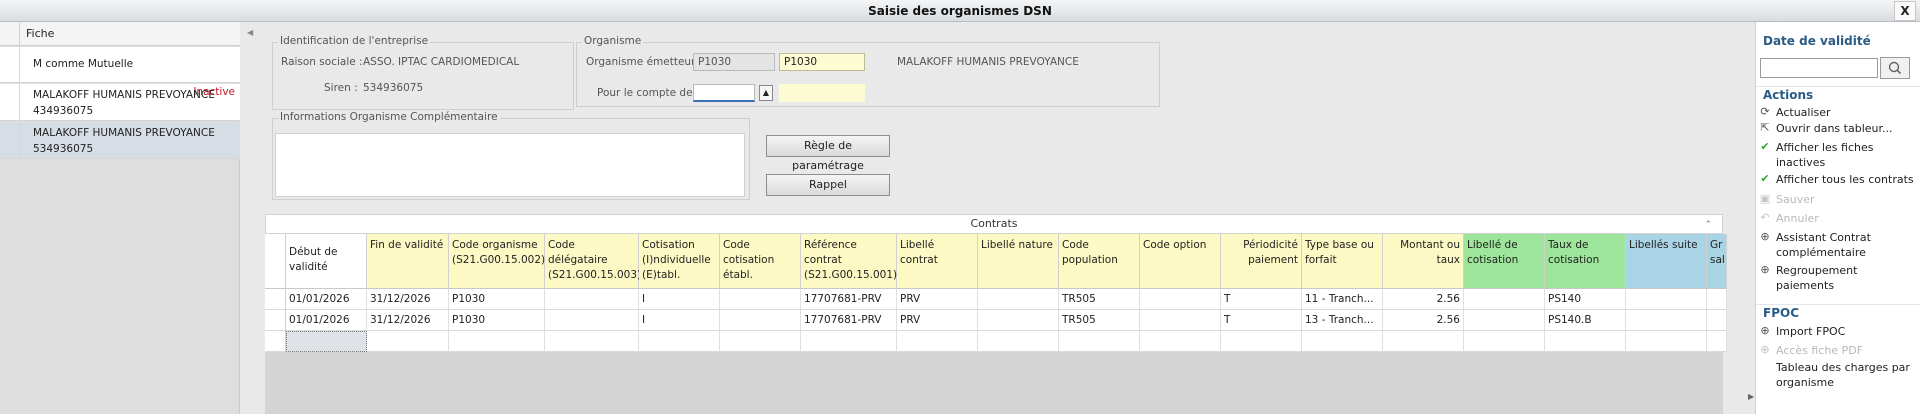  What do you see at coordinates (849, 261) in the screenshot?
I see `column-header: Référence contrat (S21.G00.15.001)` at bounding box center [849, 261].